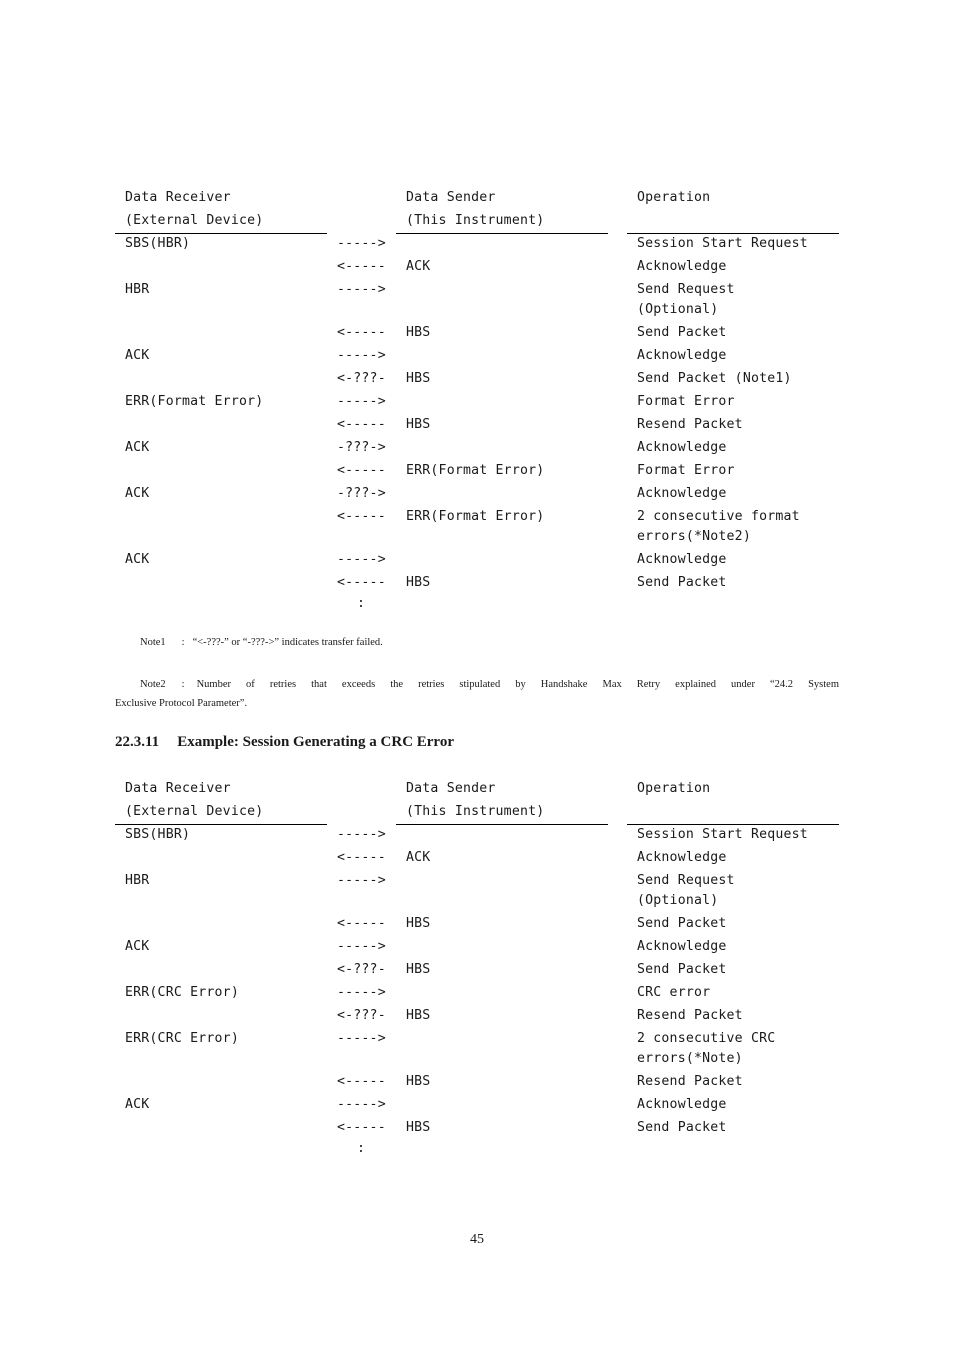  What do you see at coordinates (477, 448) in the screenshot?
I see `table-row: ACK -???-> Acknowledge` at bounding box center [477, 448].